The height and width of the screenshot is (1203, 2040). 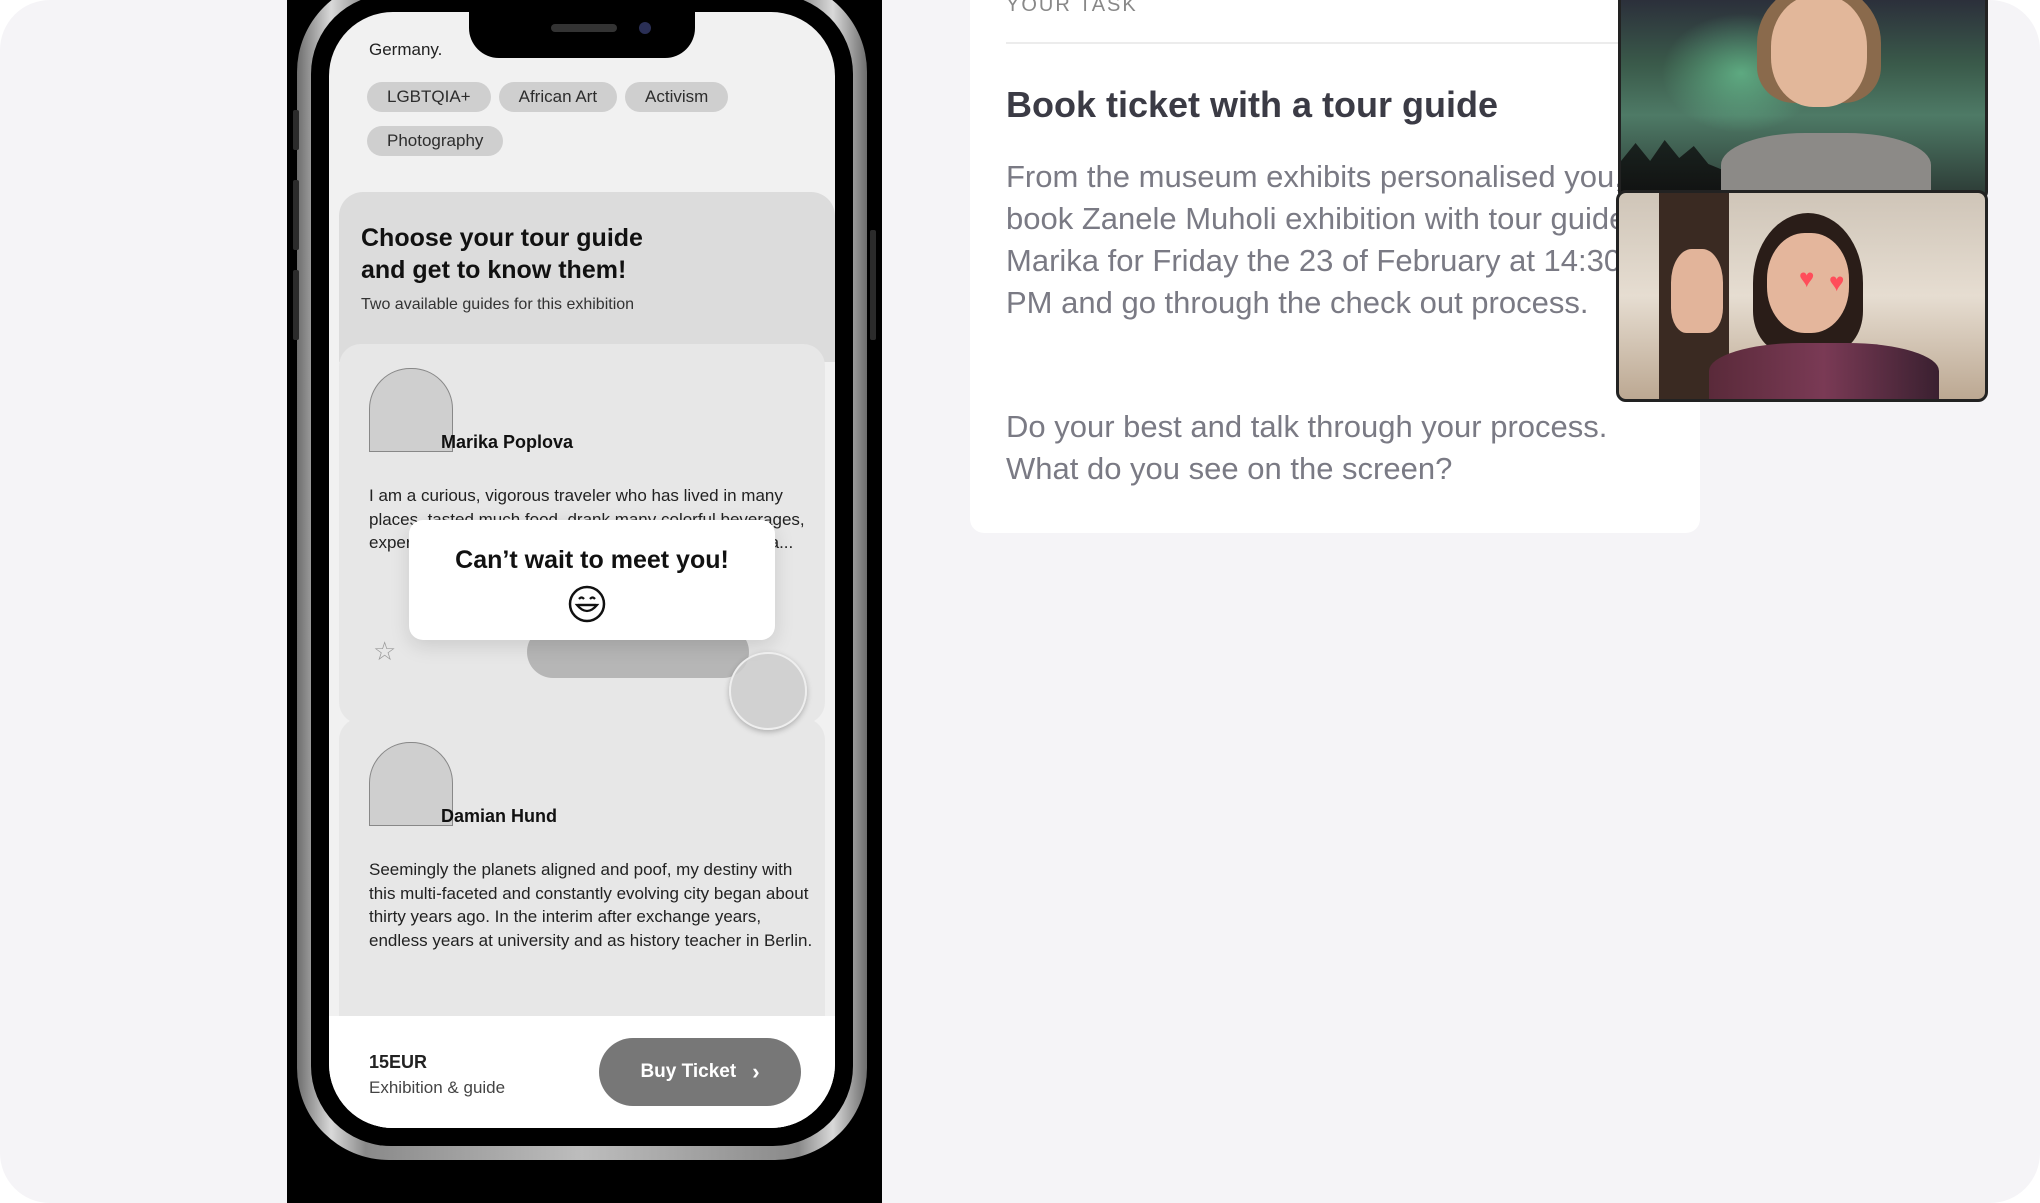 What do you see at coordinates (688, 1071) in the screenshot?
I see `buy-ticket-label: Buy Ticket` at bounding box center [688, 1071].